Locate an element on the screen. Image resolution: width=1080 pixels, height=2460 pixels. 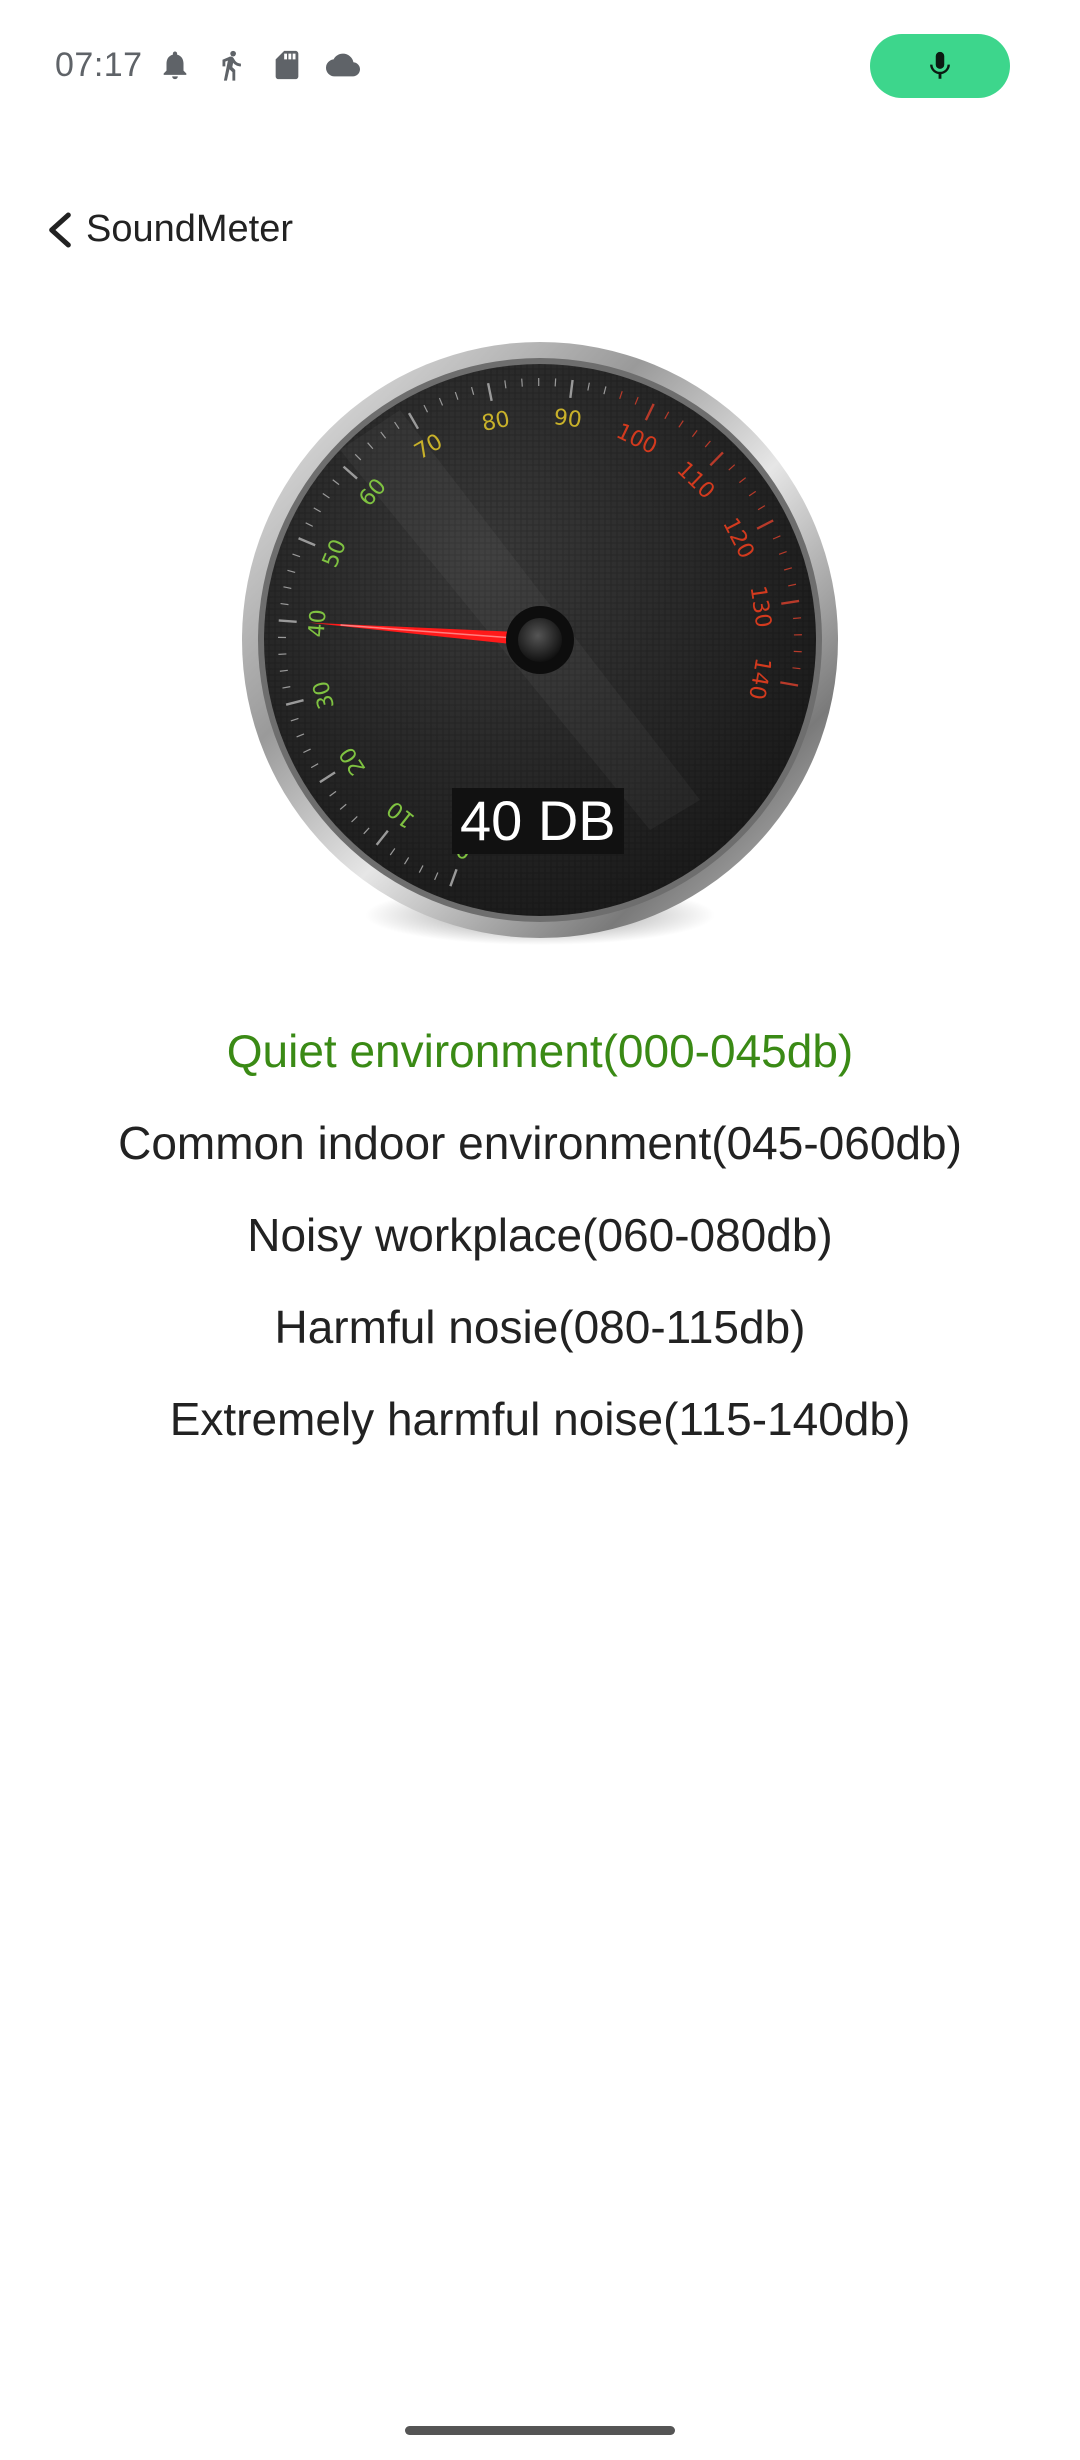
sound-level-gauge: 0102030405060708090100110120130140 40 DB is located at coordinates (540, 650).